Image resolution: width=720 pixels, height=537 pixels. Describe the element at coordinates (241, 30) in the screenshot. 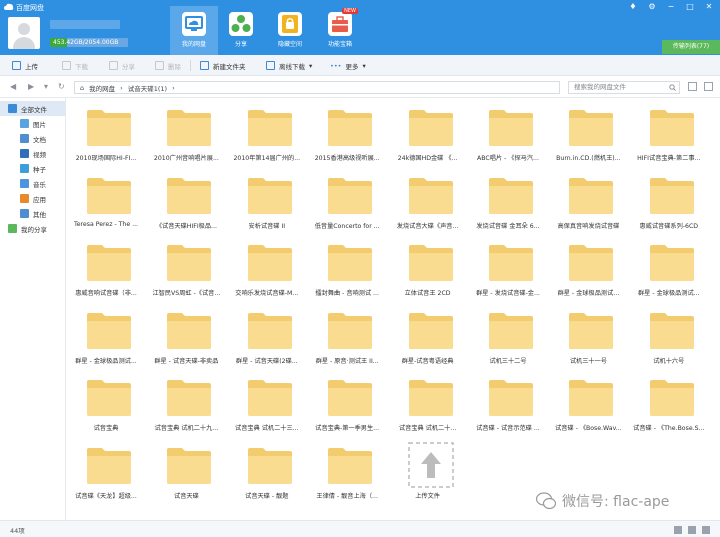

I see `tab-share: 分享` at that location.